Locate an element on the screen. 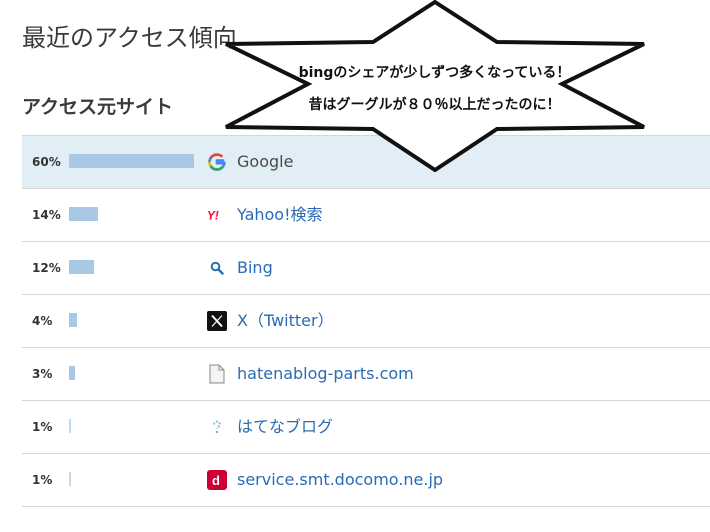 This screenshot has width=710, height=532. yahoo-icon: Y! is located at coordinates (217, 215).